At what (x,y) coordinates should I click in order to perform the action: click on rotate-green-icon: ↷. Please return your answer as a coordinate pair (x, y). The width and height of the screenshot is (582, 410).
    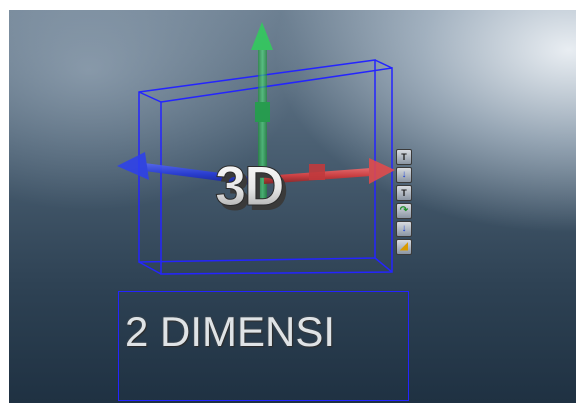
    Looking at the image, I should click on (404, 210).